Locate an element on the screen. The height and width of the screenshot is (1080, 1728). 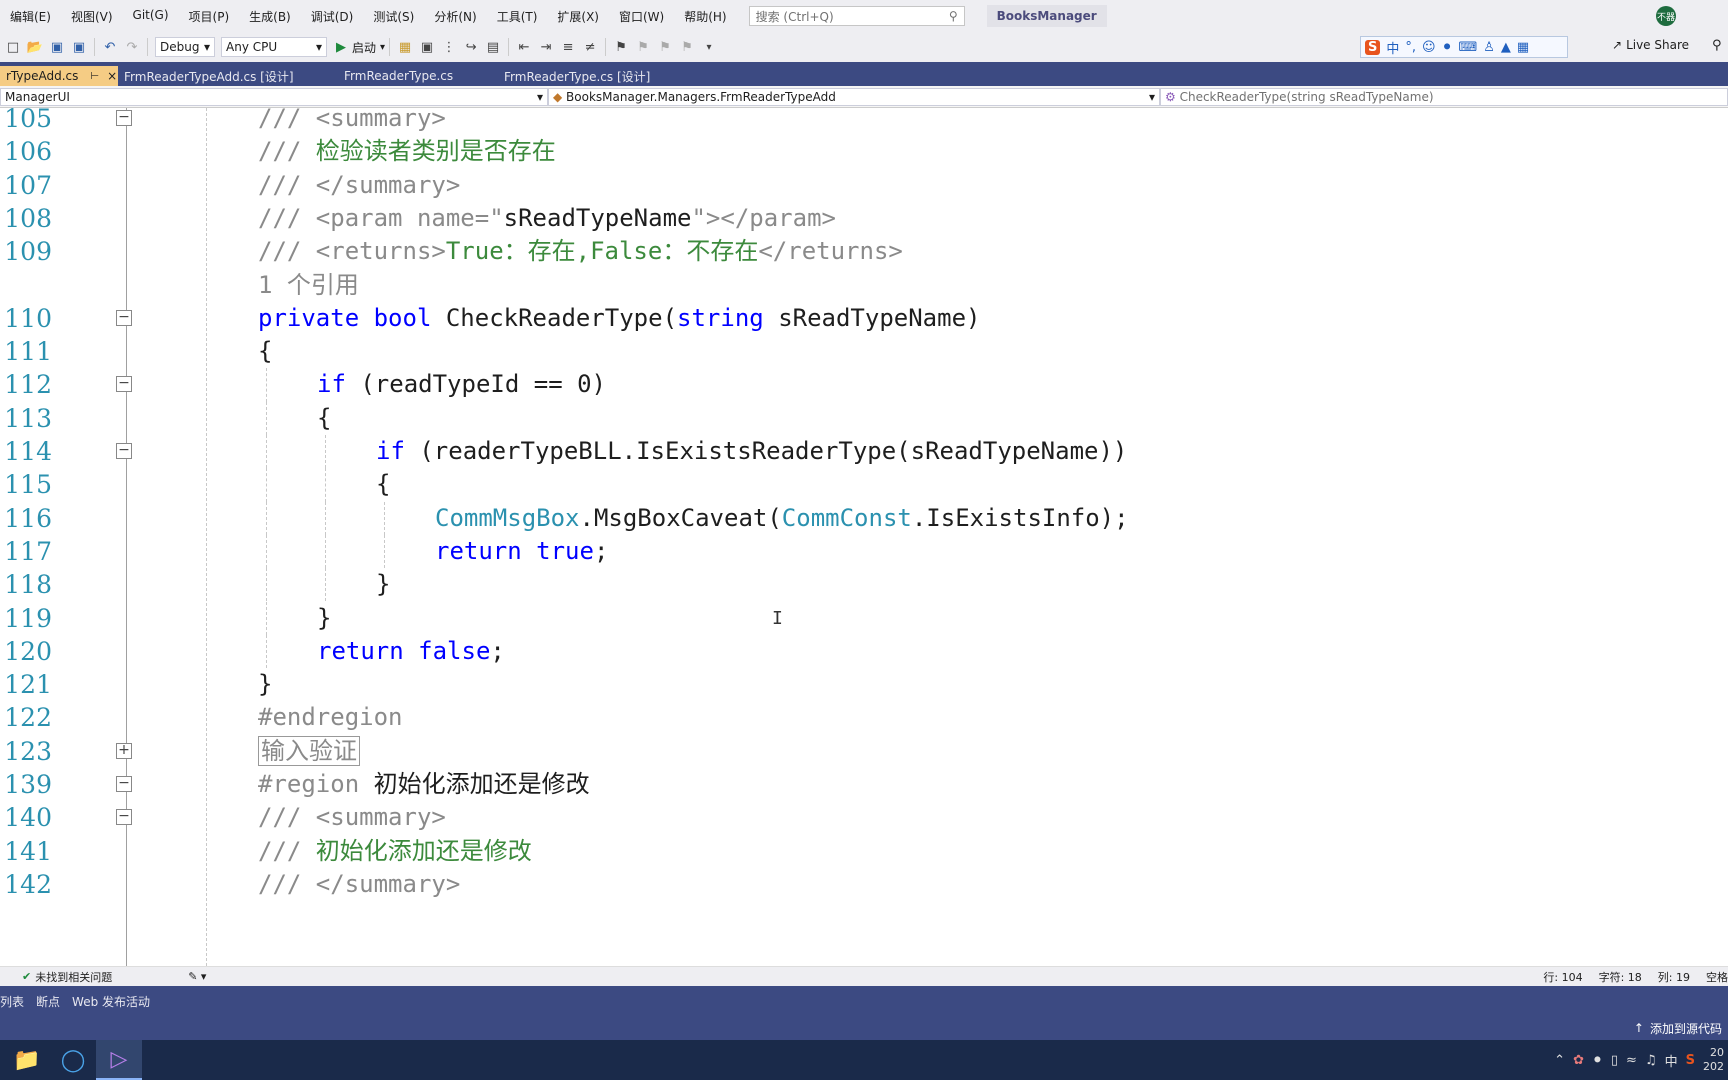
tab-frmreadertype-design: FrmReaderType.cs [设计] is located at coordinates (593, 76).